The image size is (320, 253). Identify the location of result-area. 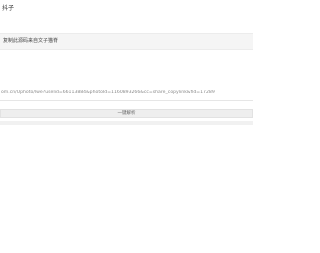
(126, 123).